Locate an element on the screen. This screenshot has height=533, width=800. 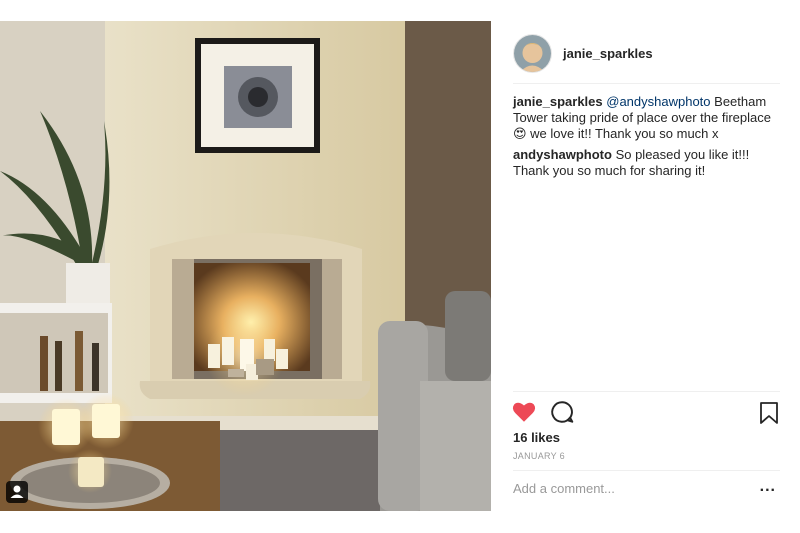
heart-icon is located at coordinates (524, 412).